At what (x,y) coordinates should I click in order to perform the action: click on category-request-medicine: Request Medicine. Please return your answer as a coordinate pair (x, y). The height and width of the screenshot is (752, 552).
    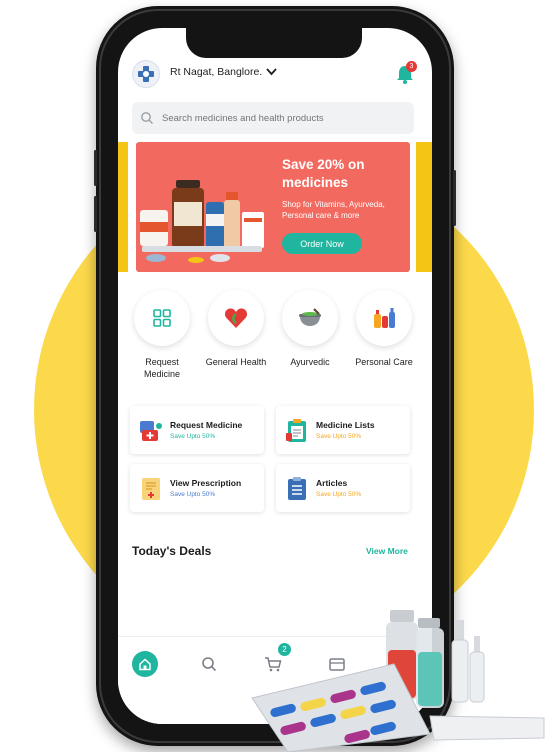
    Looking at the image, I should click on (162, 335).